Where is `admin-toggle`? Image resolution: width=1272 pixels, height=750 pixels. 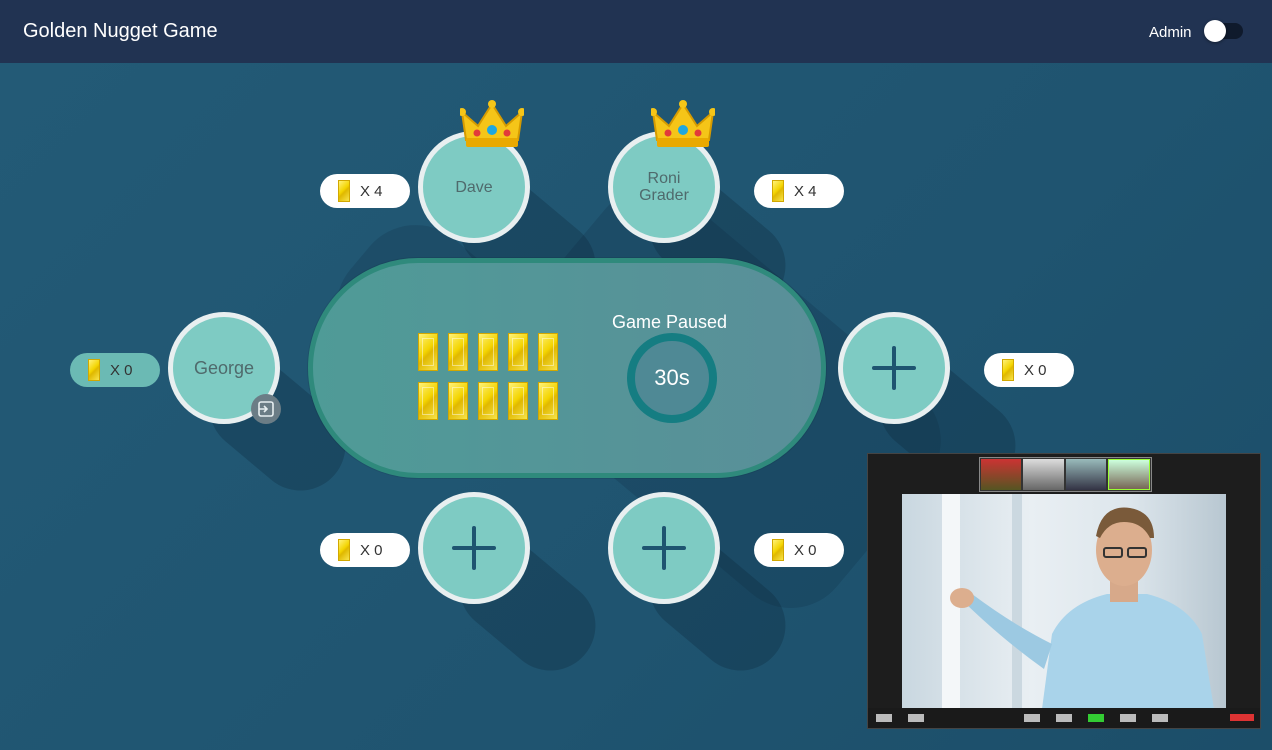 admin-toggle is located at coordinates (1223, 31).